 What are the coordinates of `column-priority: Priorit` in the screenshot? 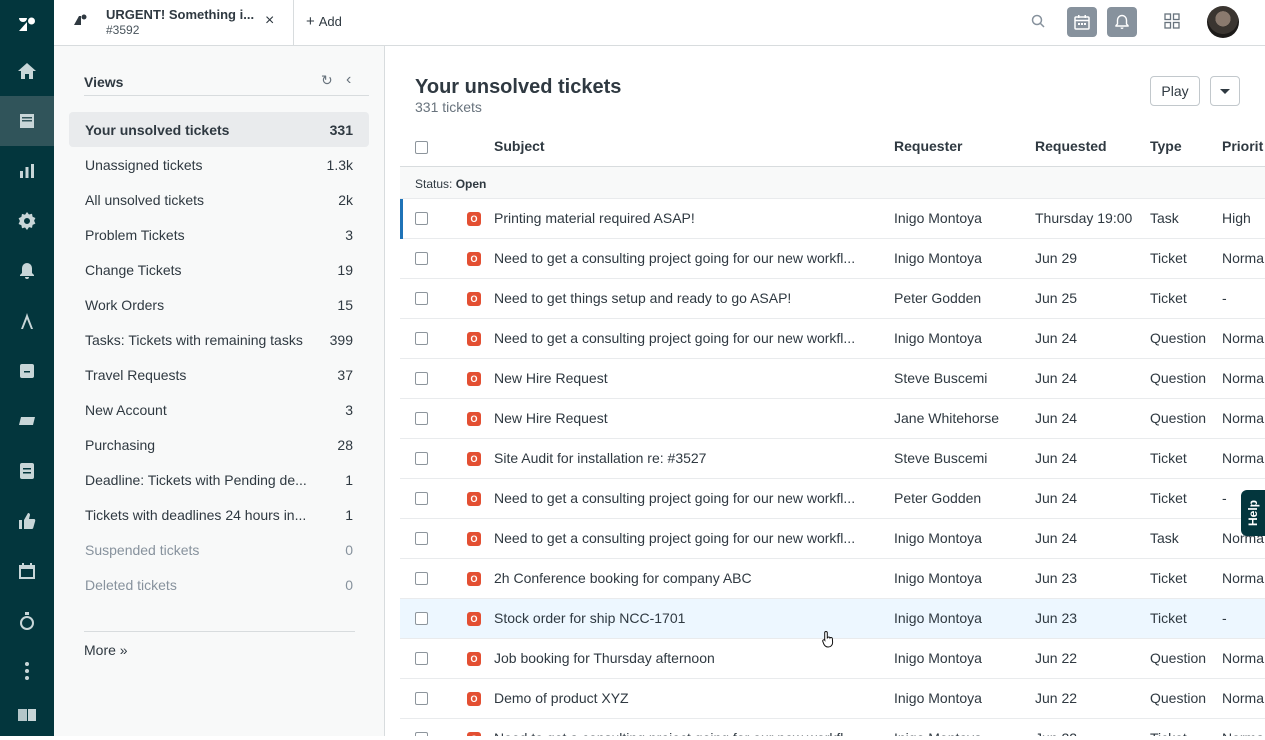 It's located at (1242, 146).